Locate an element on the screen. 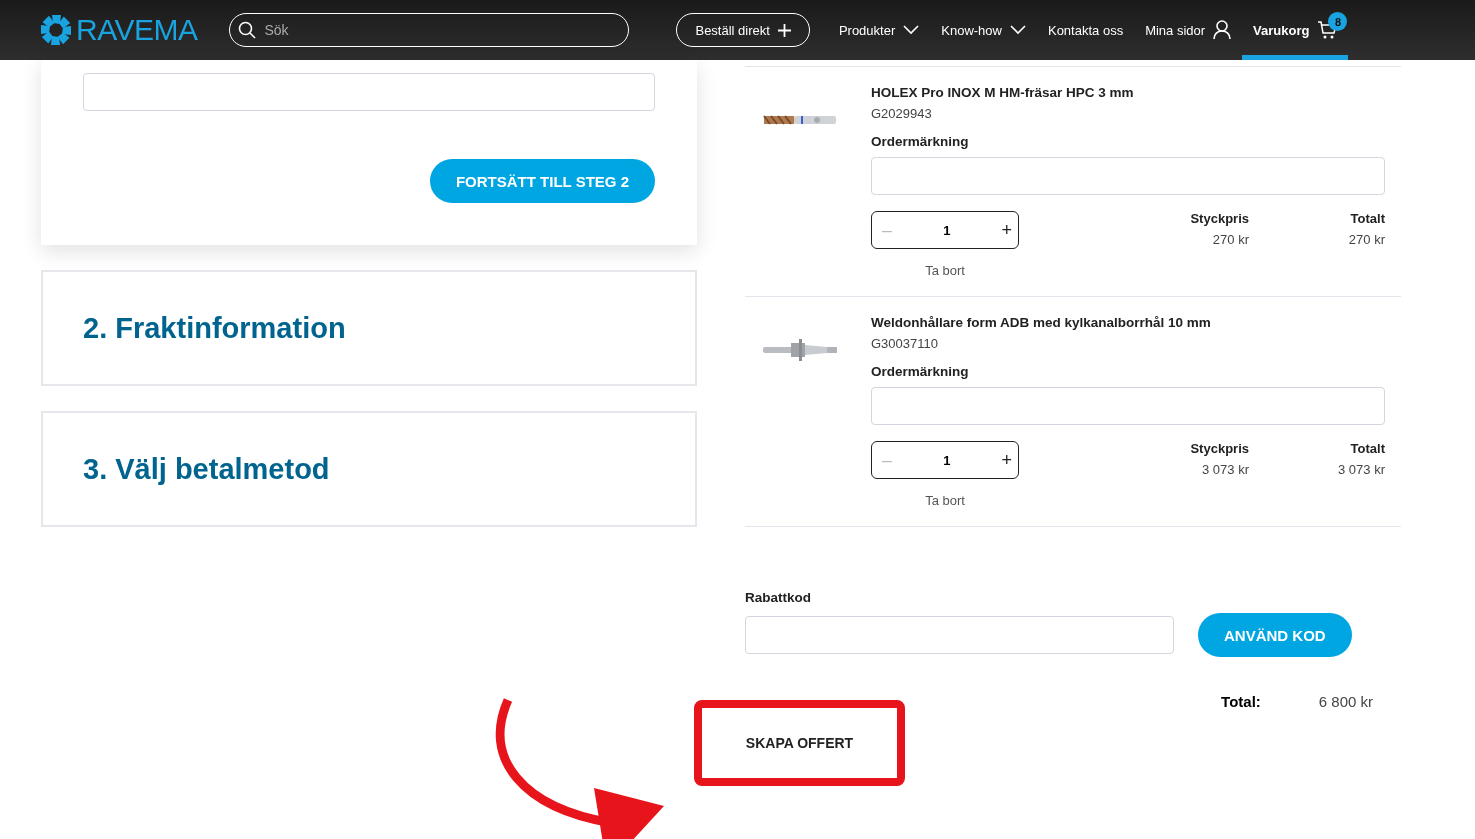 The height and width of the screenshot is (839, 1475). total-label: Total: is located at coordinates (1241, 701).